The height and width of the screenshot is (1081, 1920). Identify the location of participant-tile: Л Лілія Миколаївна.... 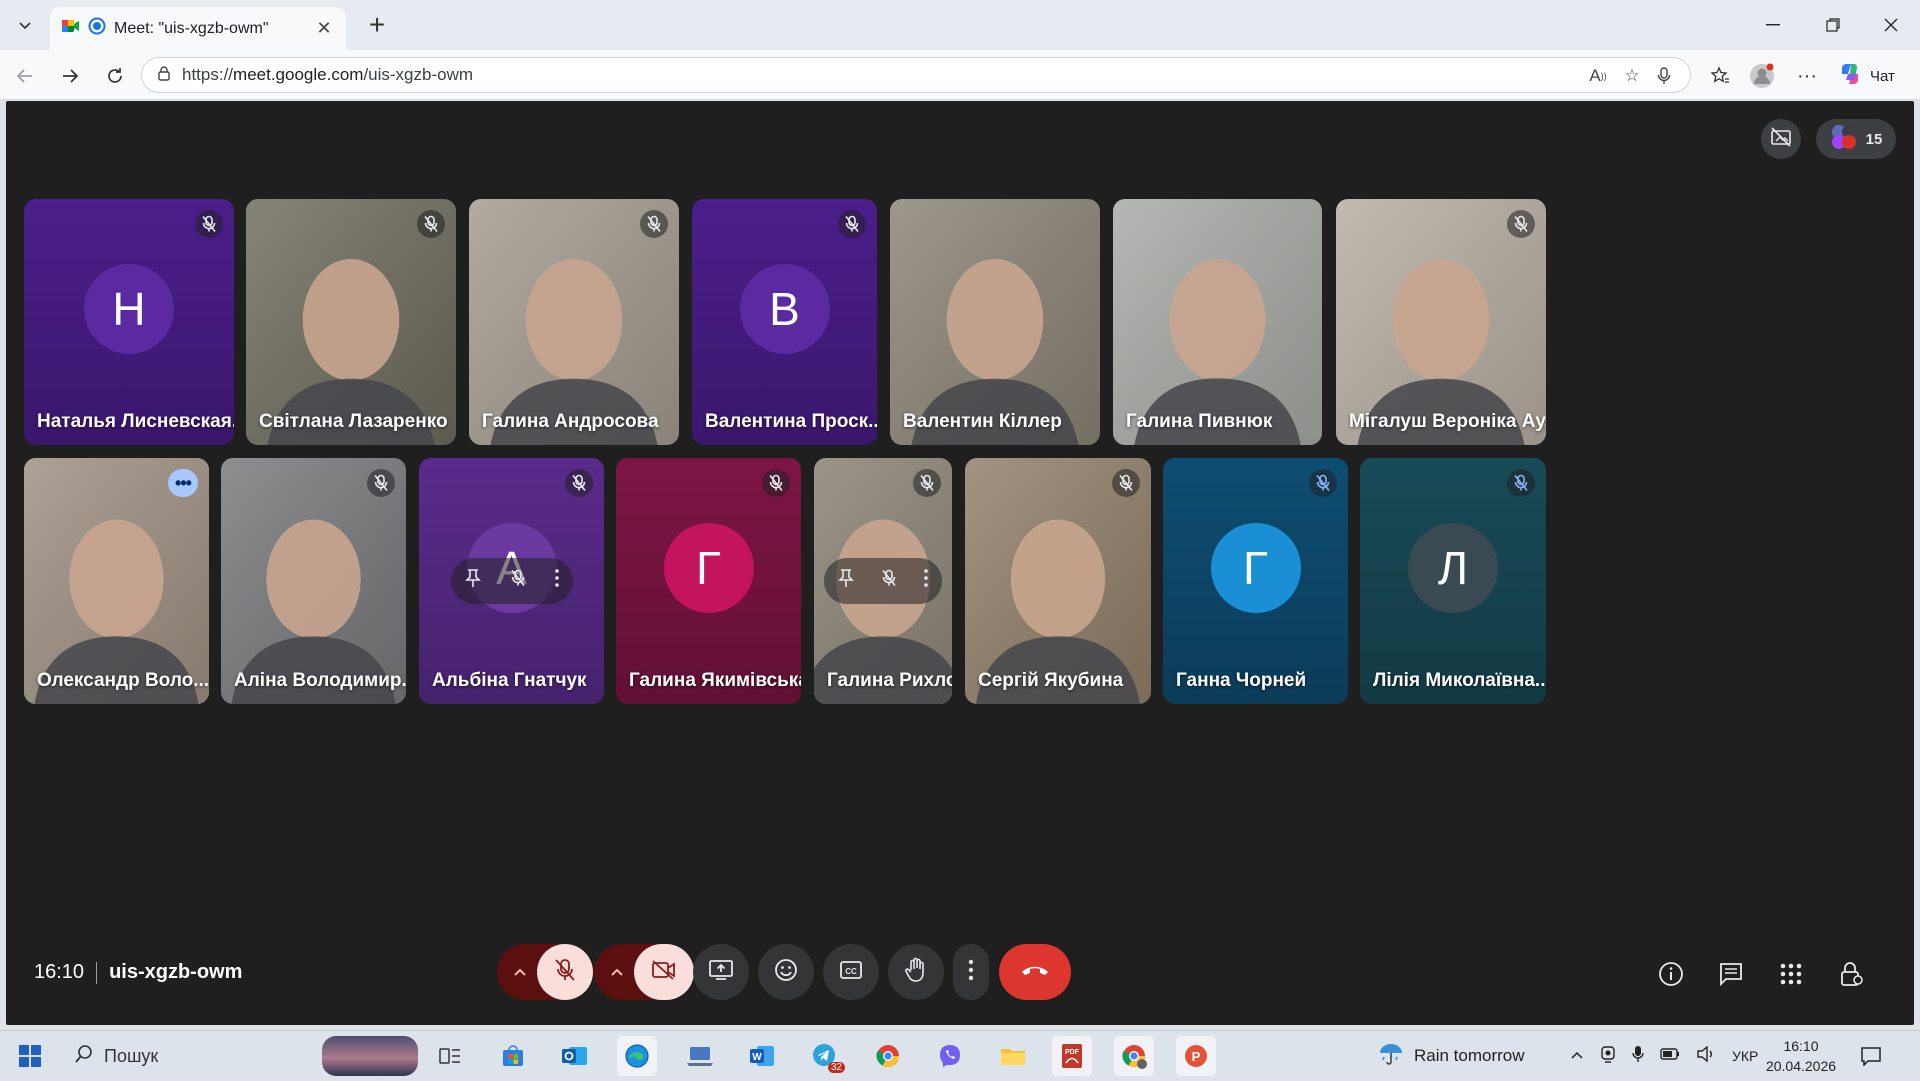
(1453, 581).